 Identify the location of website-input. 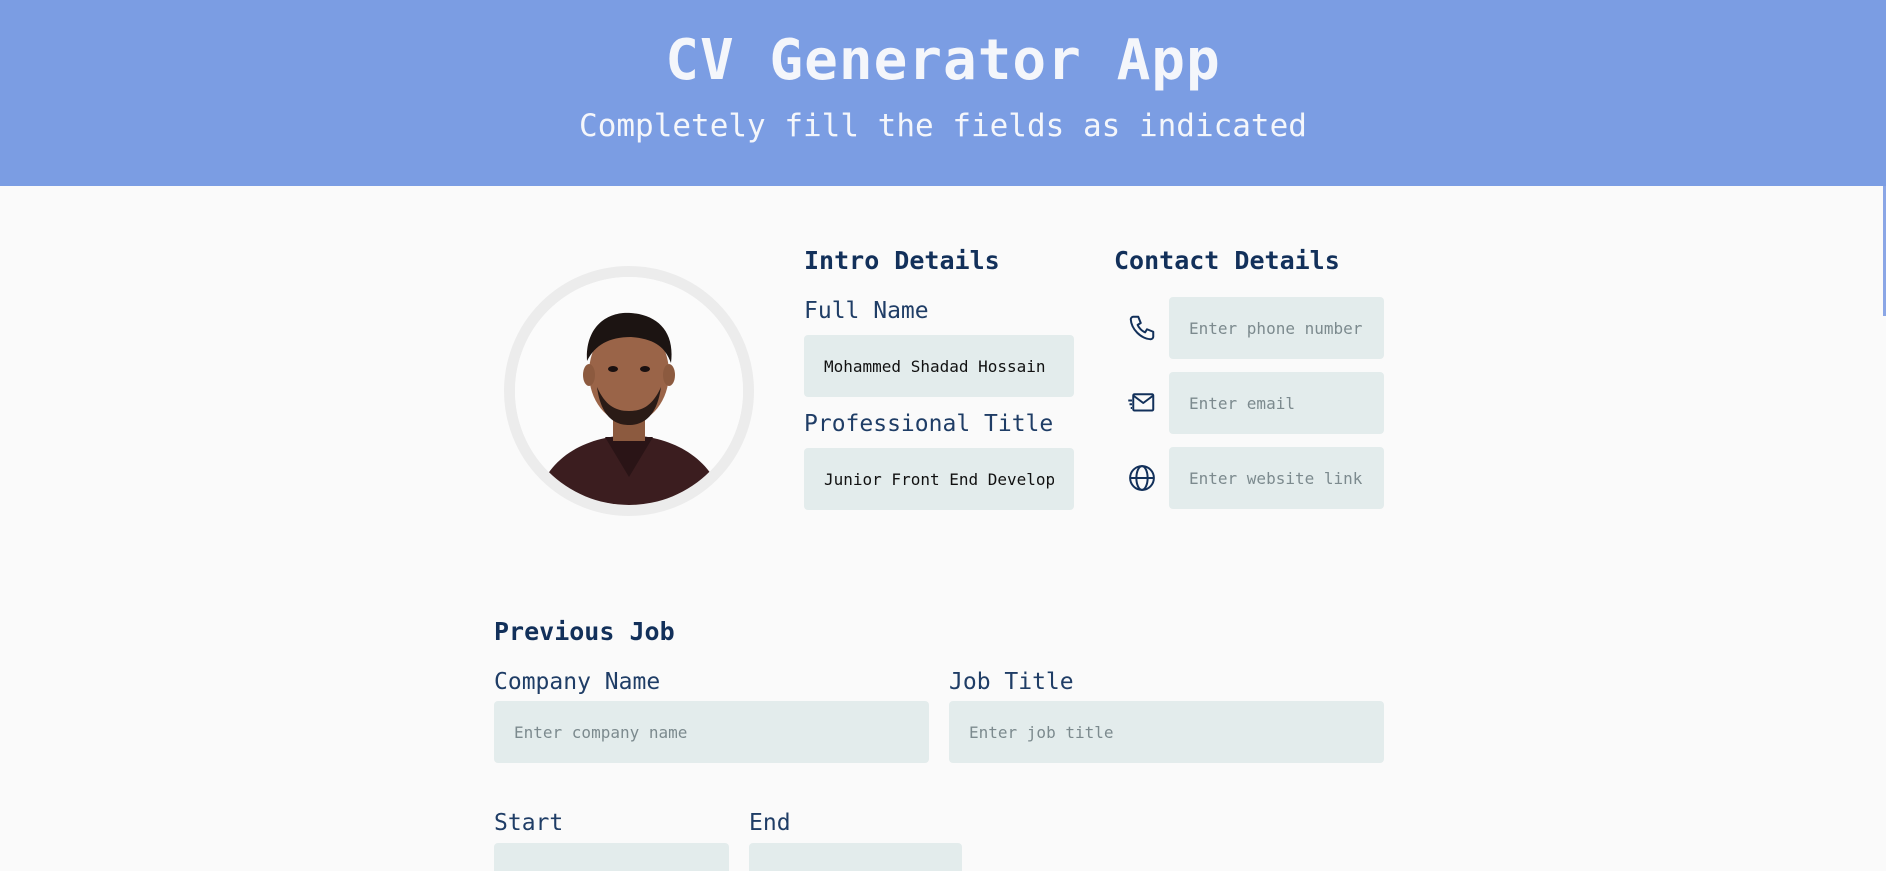
(1276, 478).